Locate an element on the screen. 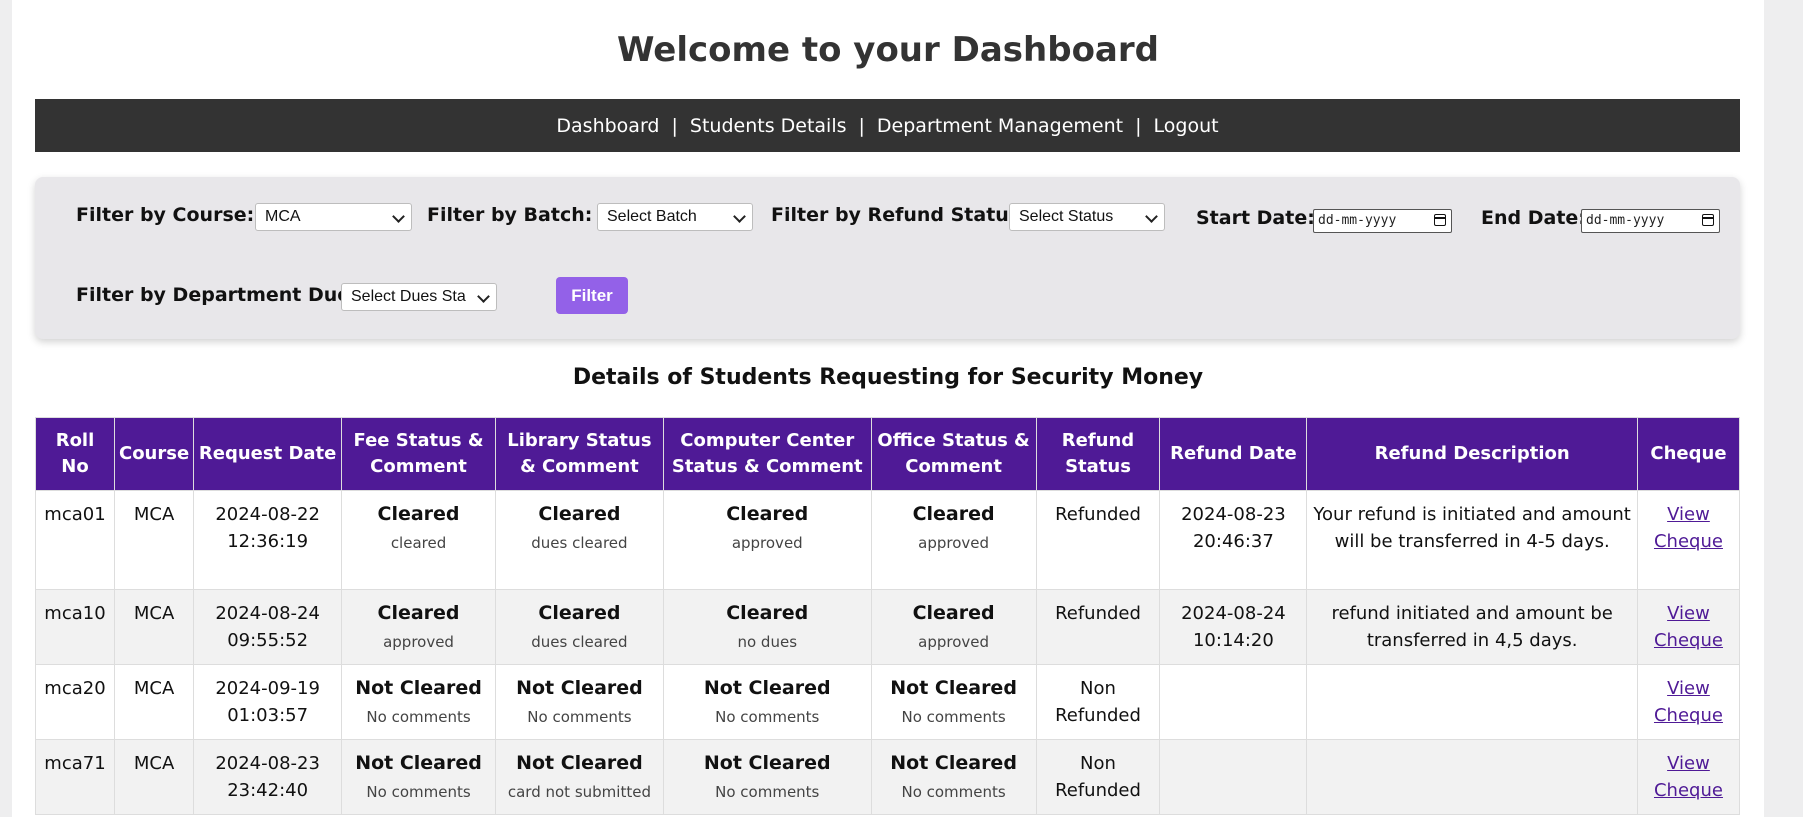 The width and height of the screenshot is (1803, 817). library-status-cell: Not Cleared card not submitted is located at coordinates (579, 777).